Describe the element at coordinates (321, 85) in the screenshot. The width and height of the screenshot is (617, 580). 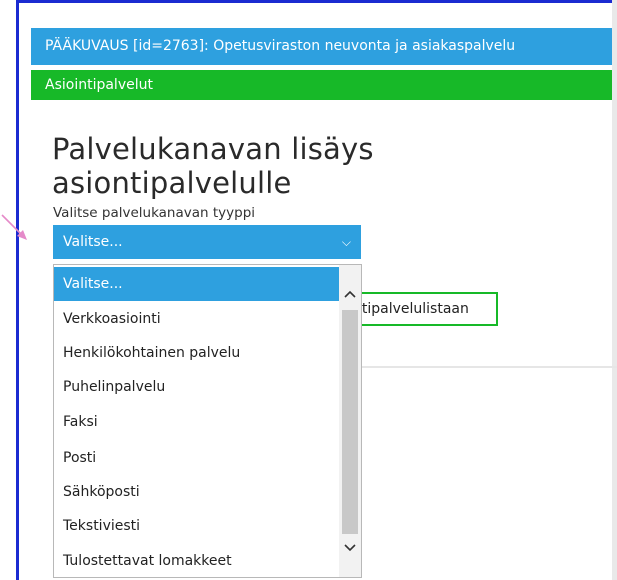
I see `section-header: Asiointipalvelut` at that location.